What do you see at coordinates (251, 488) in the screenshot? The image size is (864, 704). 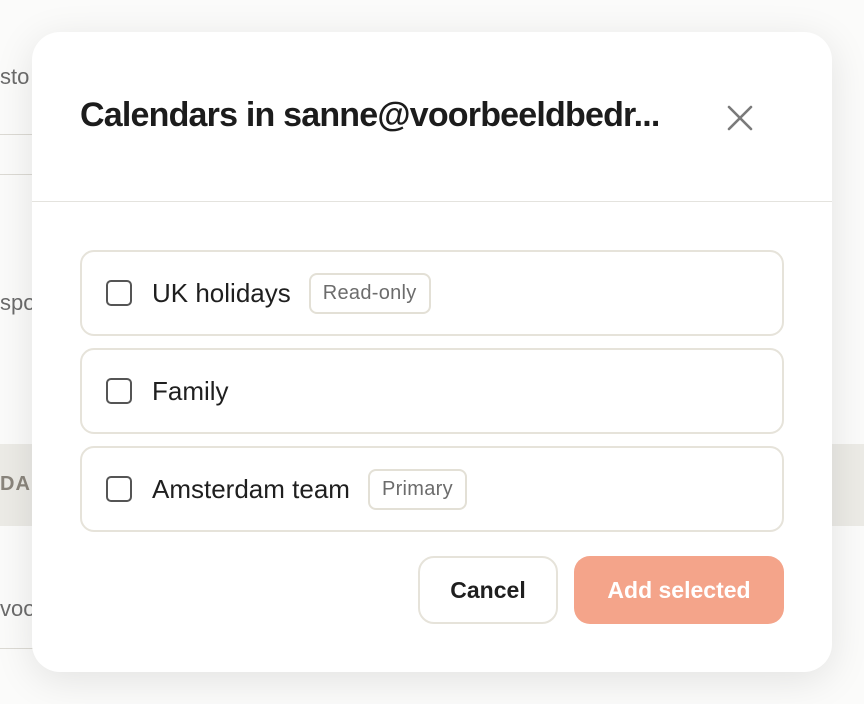 I see `calendar-label: Amsterdam team` at bounding box center [251, 488].